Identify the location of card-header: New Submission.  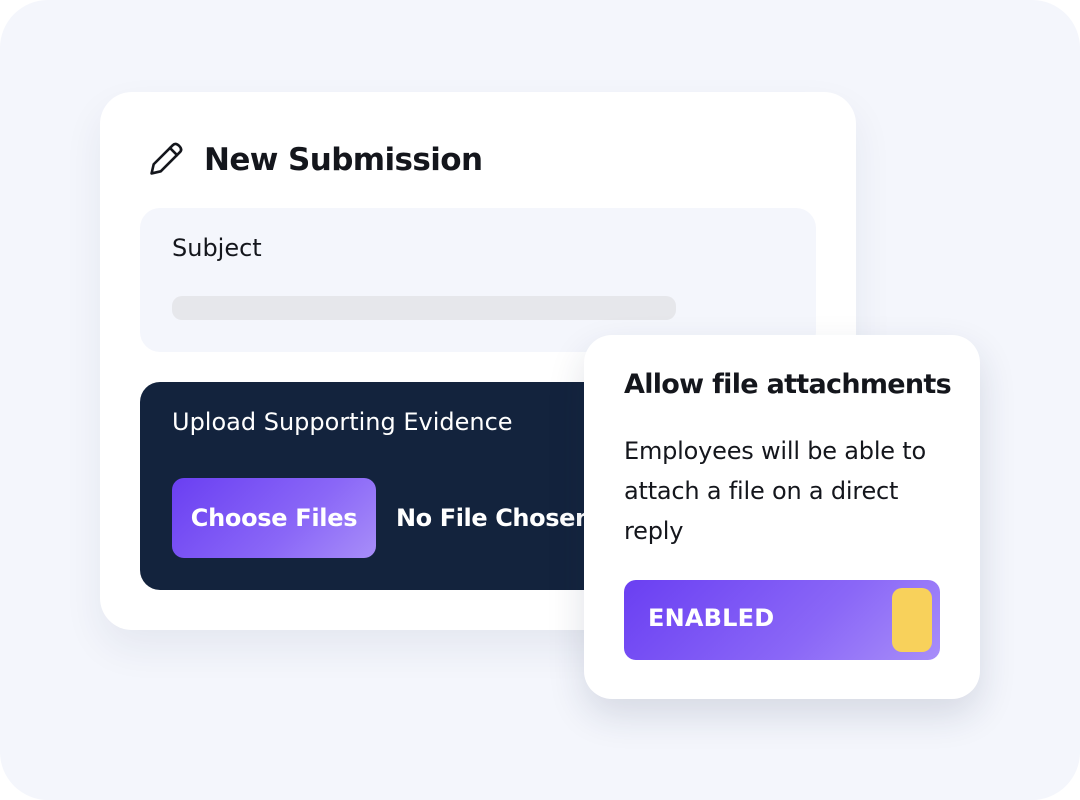
(313, 160).